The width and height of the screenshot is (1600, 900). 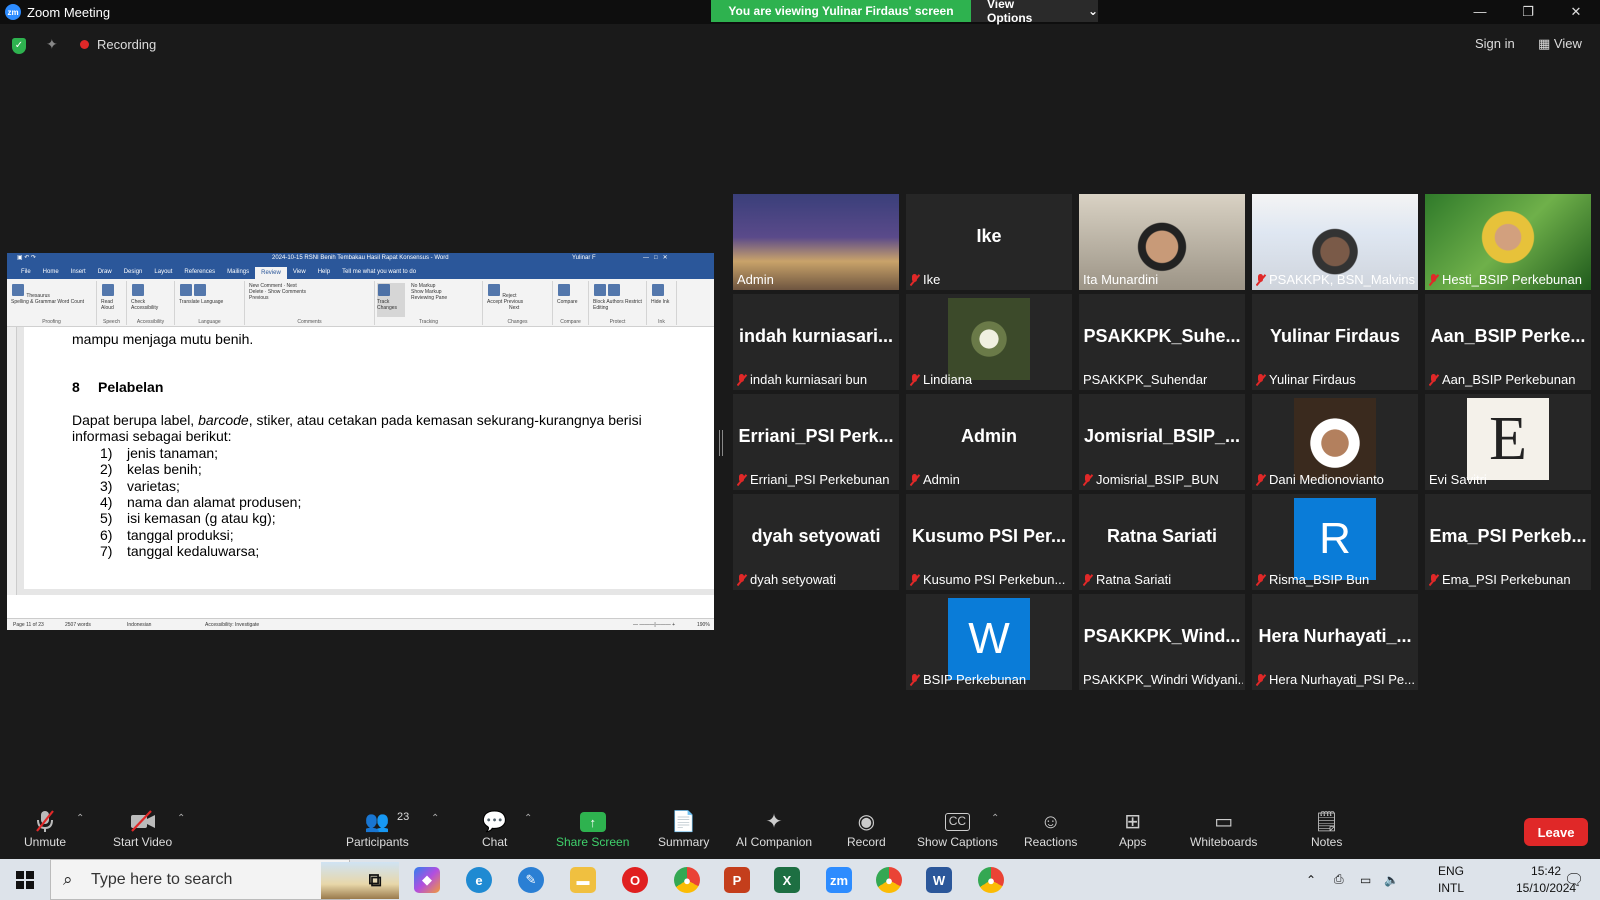 What do you see at coordinates (429, 298) in the screenshot?
I see `ribbon-reviewing-pane: Reviewing Pane` at bounding box center [429, 298].